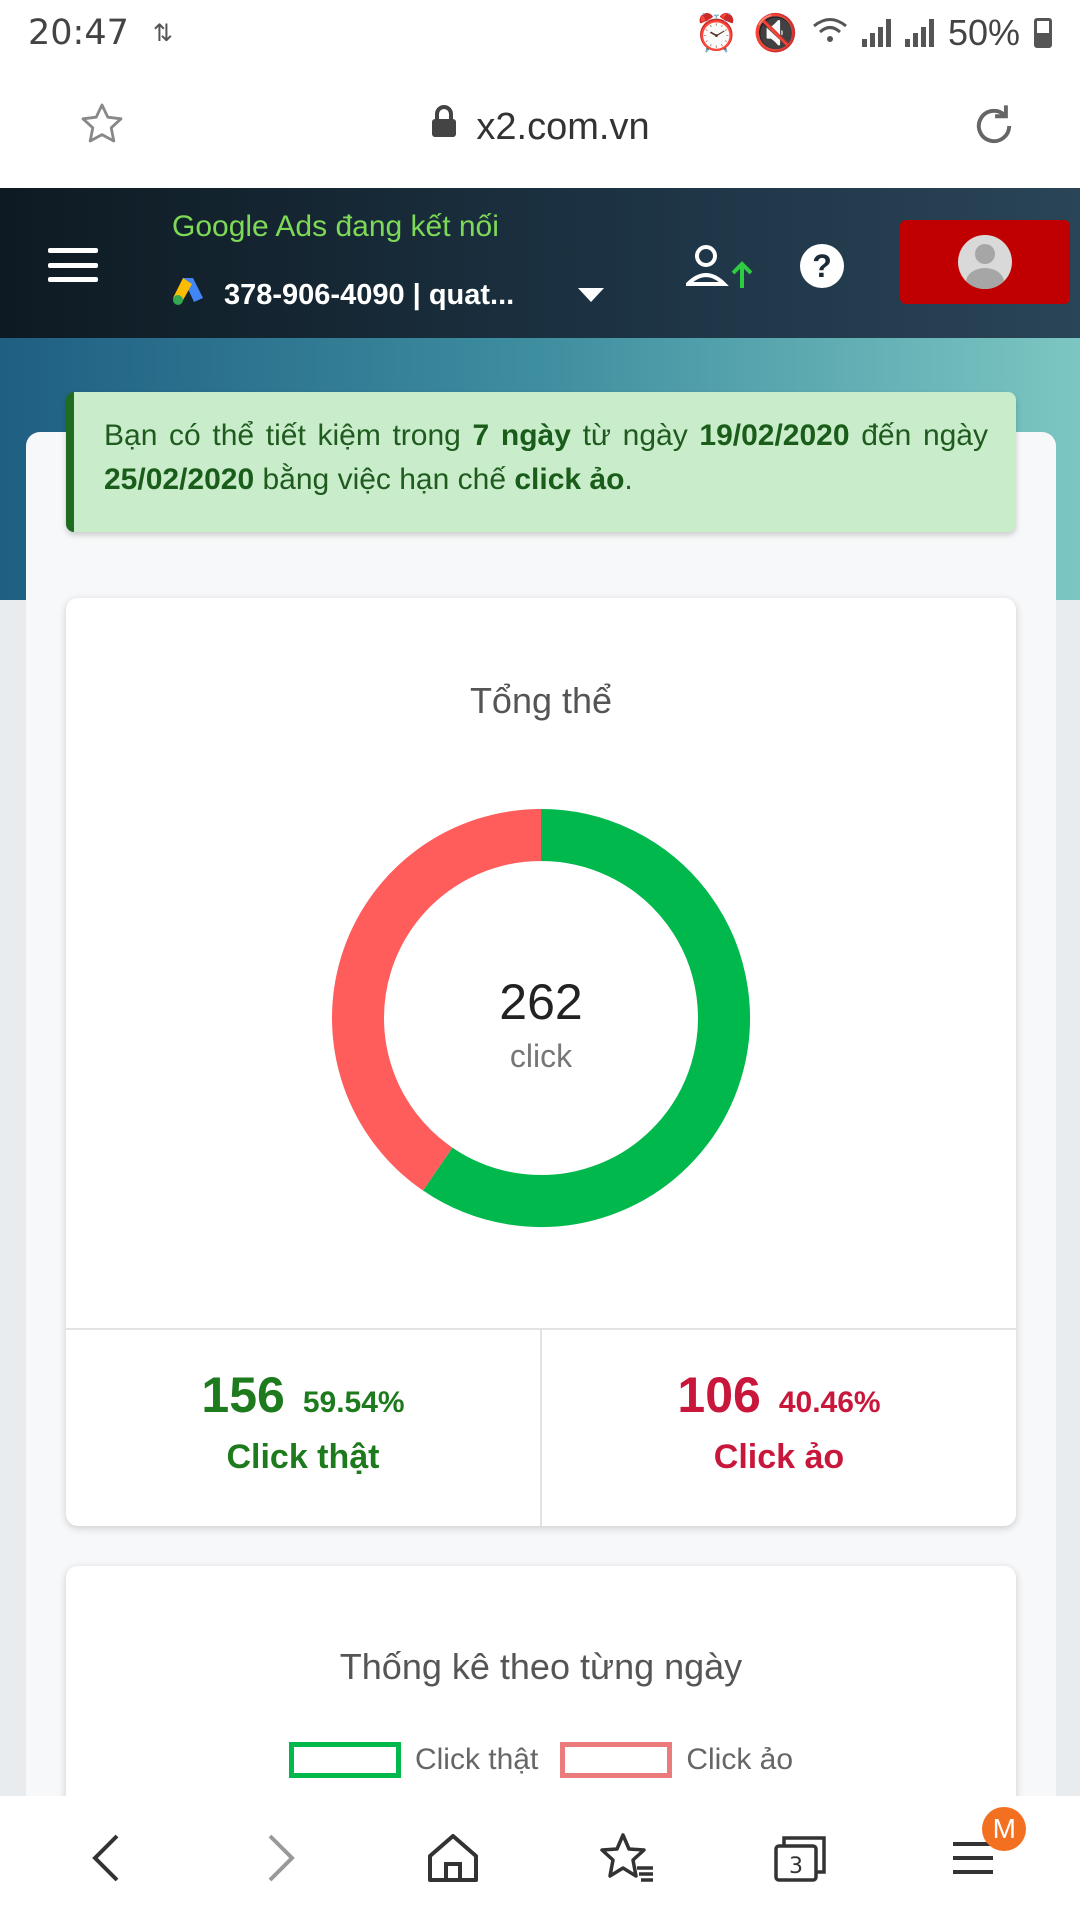 The width and height of the screenshot is (1080, 1920). I want to click on profile-button, so click(985, 262).